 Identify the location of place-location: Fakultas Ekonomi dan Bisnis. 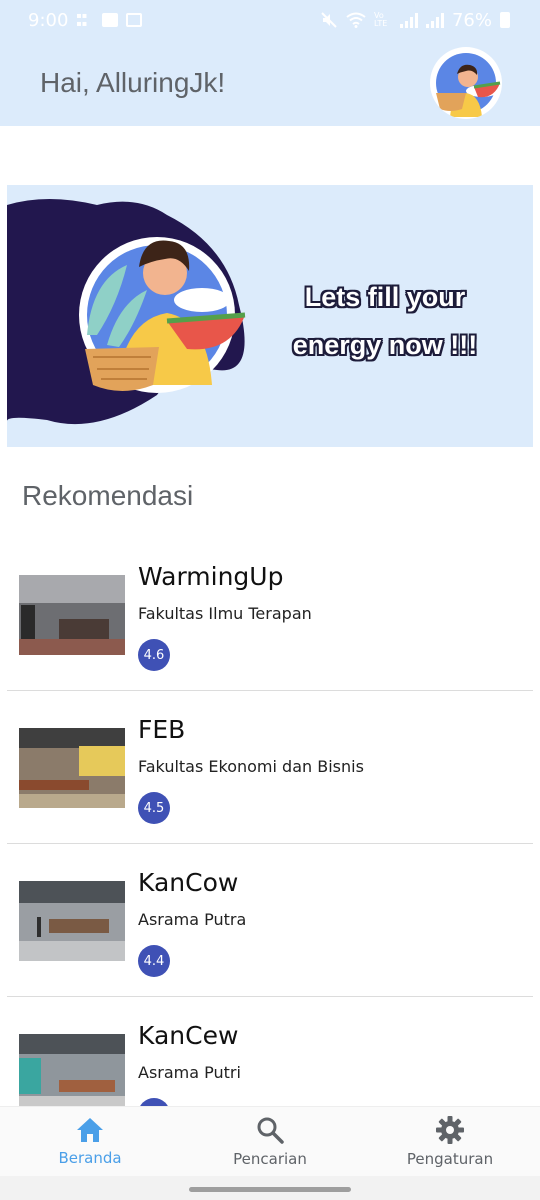
(251, 766).